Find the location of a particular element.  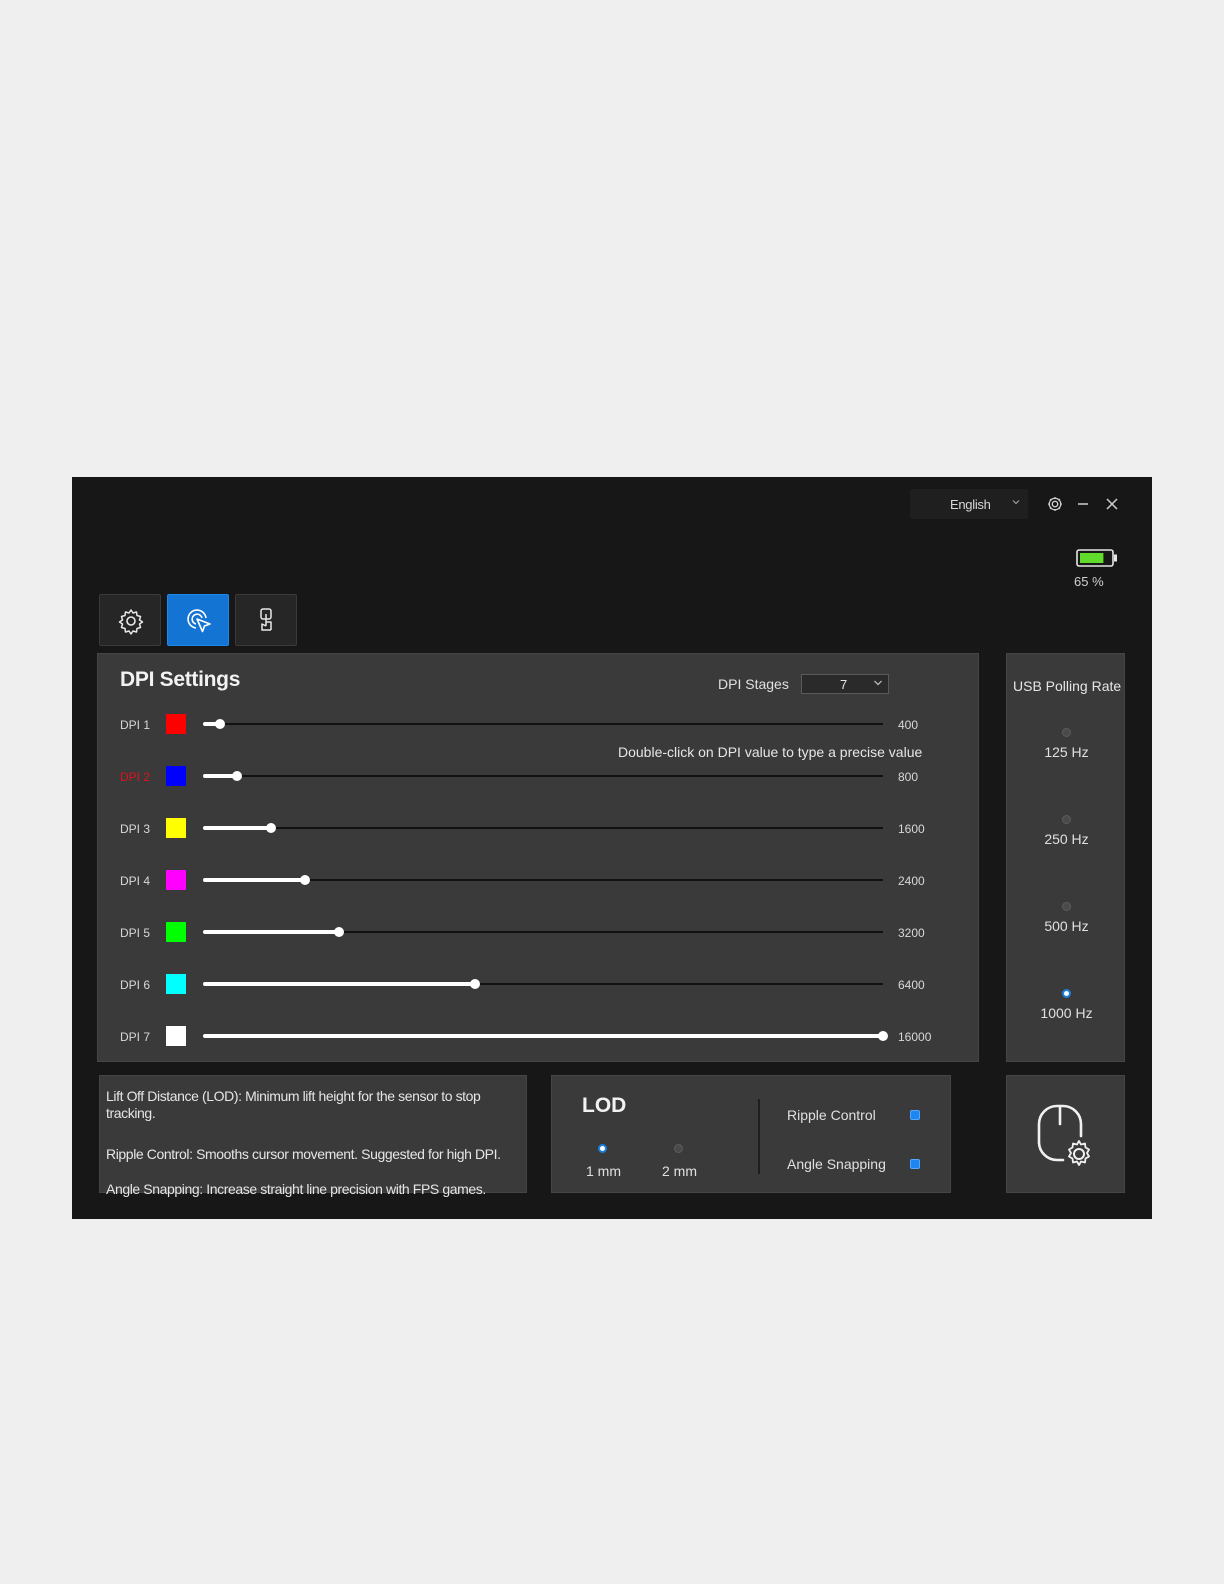

ripple-control-label: Ripple Control is located at coordinates (831, 1115).